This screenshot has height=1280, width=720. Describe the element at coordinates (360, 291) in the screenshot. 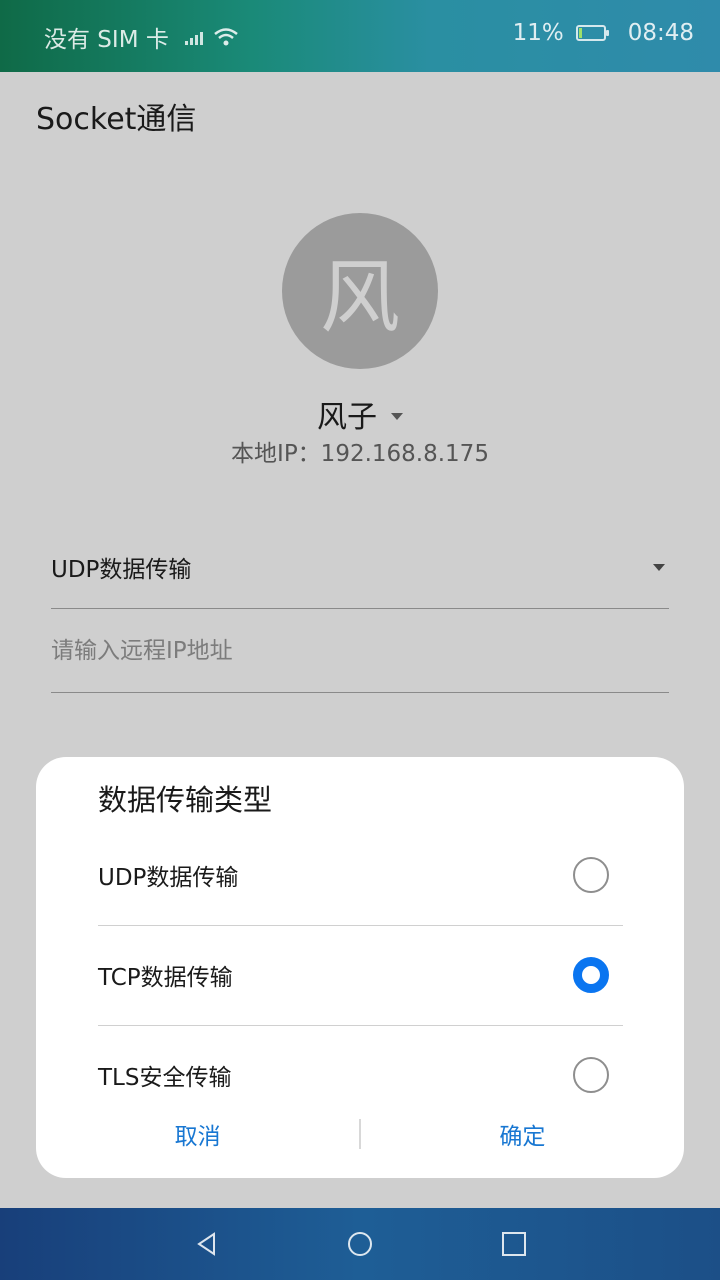

I see `avatar: 风` at that location.